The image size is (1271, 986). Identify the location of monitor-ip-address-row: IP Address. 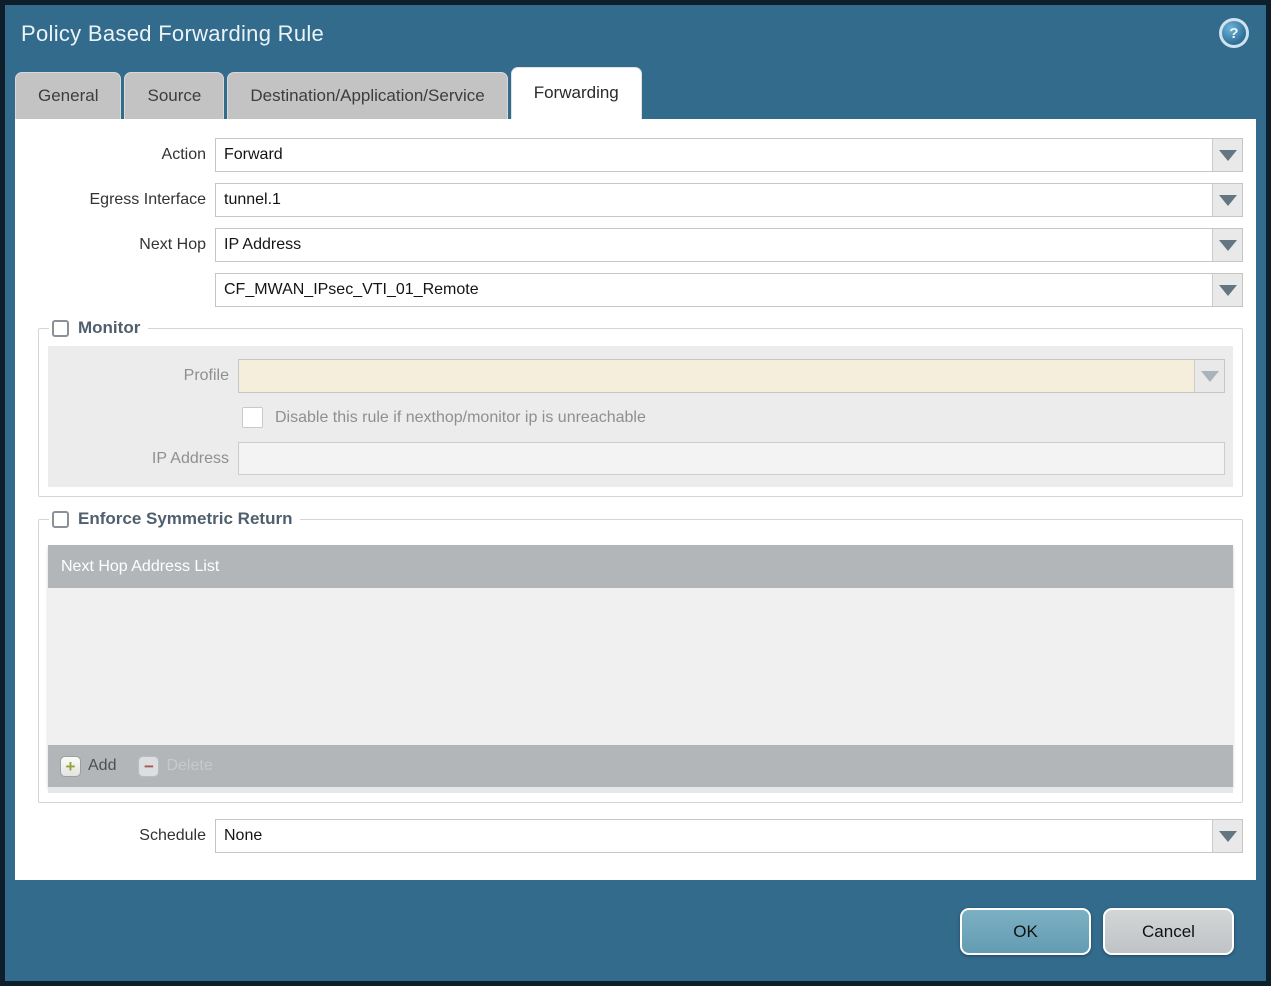
(640, 458).